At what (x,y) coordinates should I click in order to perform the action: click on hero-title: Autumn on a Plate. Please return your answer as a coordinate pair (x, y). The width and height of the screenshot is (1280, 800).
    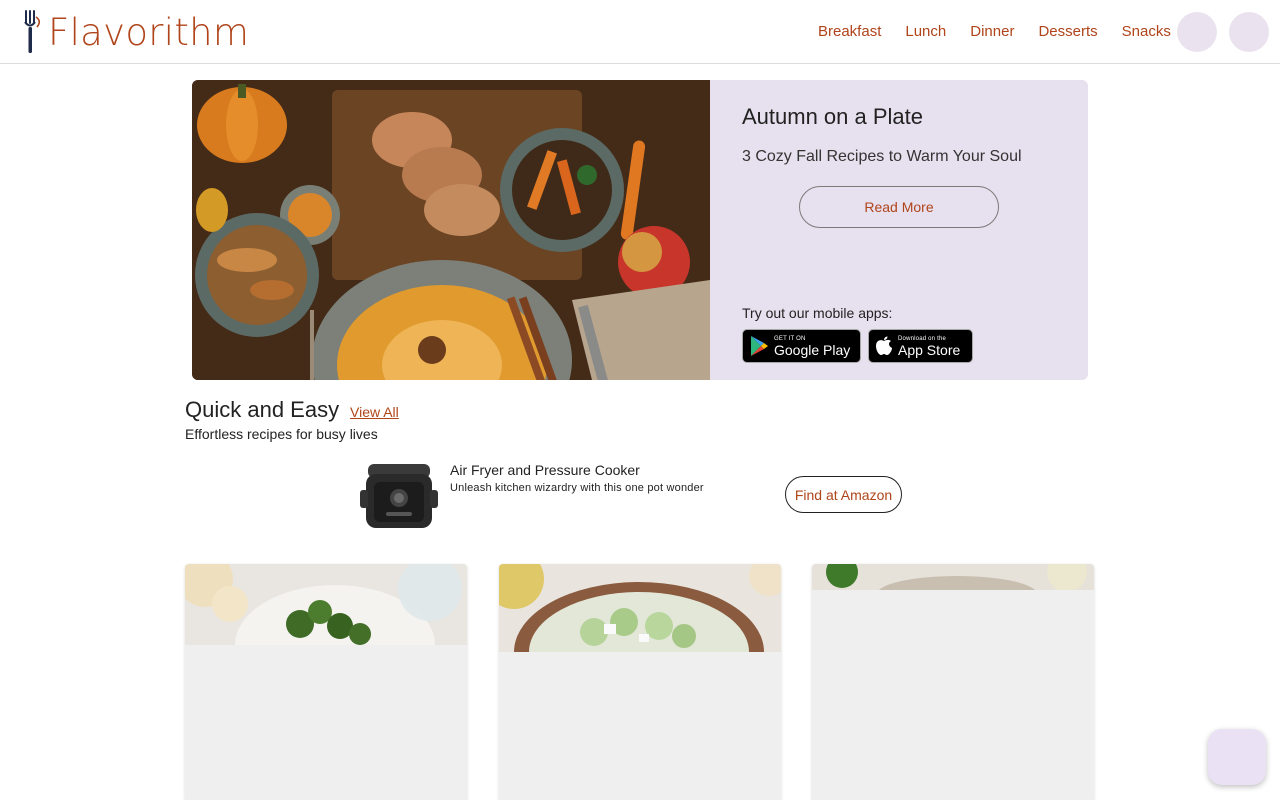
    Looking at the image, I should click on (833, 116).